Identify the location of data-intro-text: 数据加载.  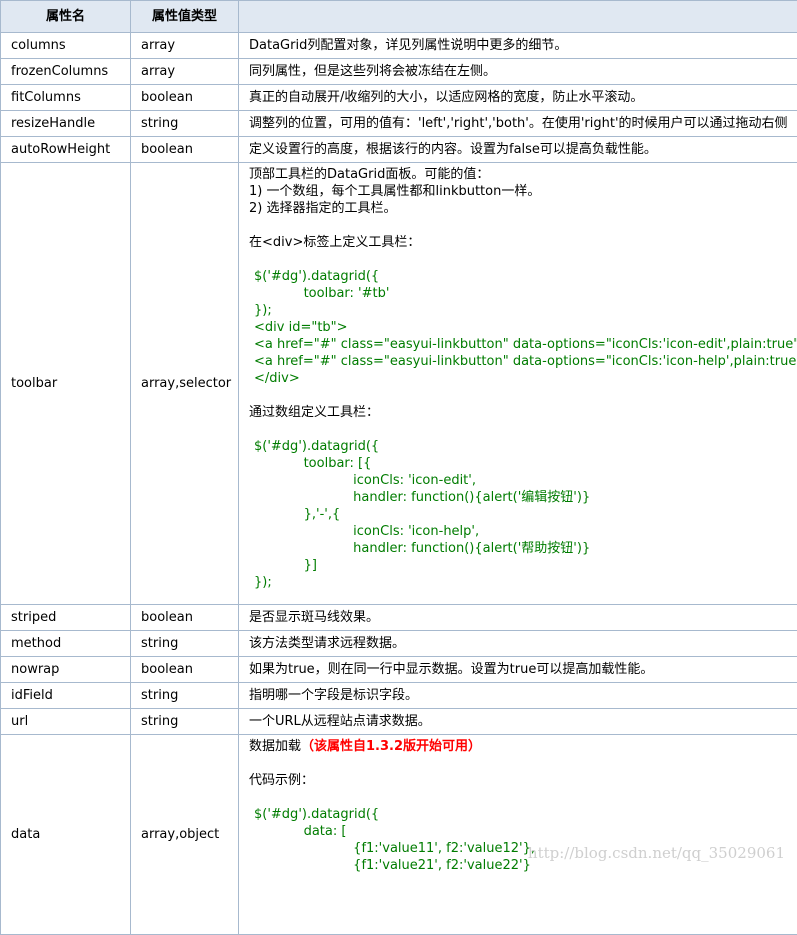
(275, 746).